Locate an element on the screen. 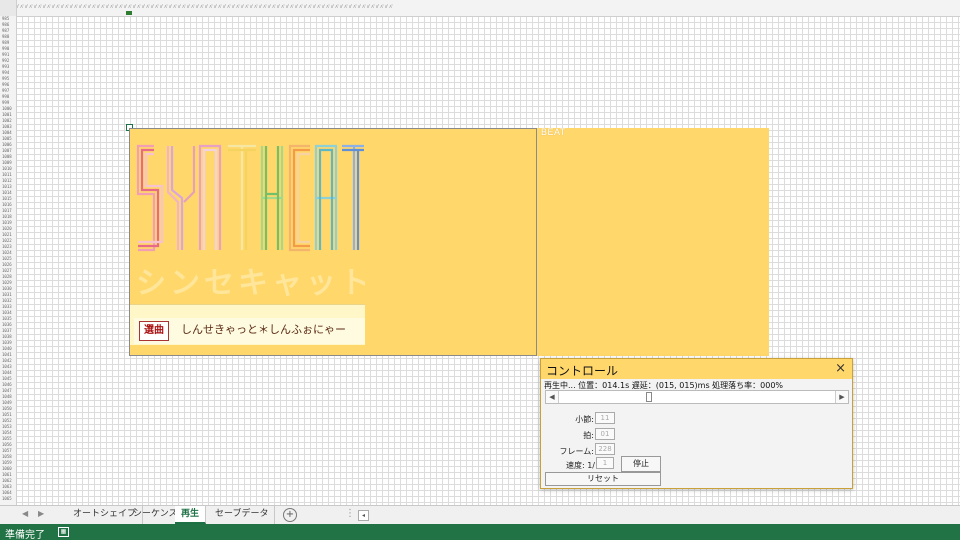  dialog-title: コントロール is located at coordinates (582, 371).